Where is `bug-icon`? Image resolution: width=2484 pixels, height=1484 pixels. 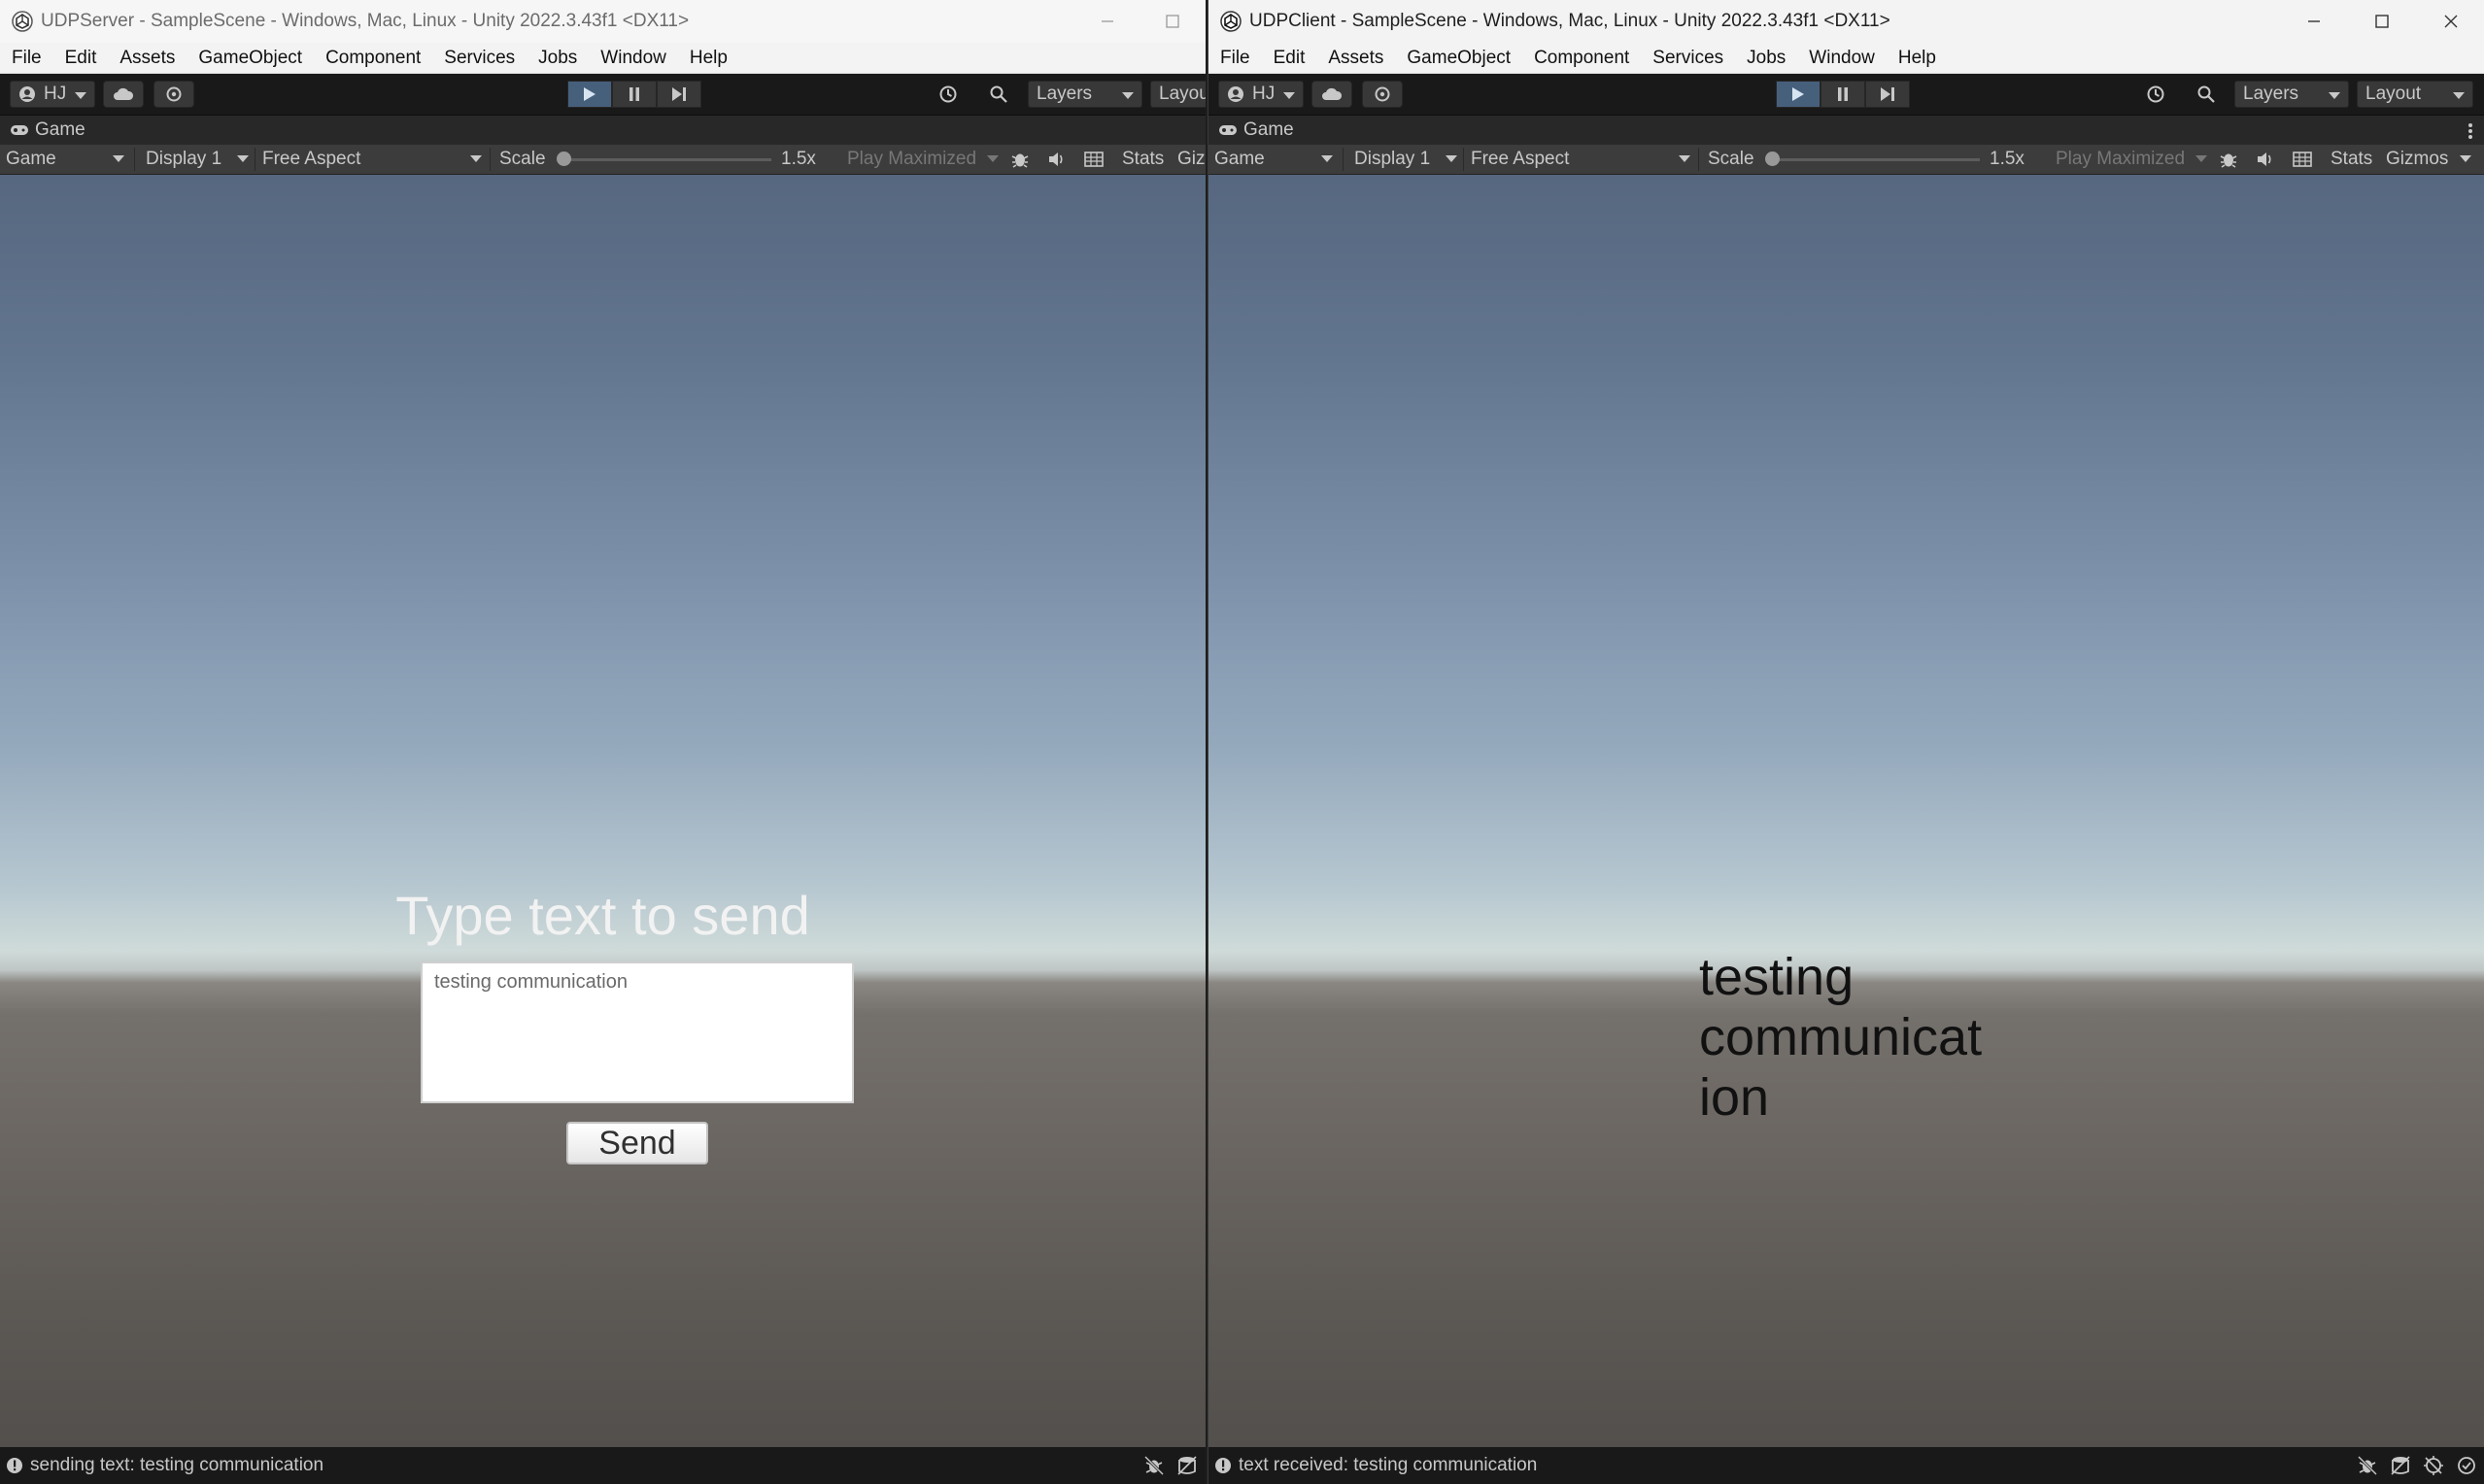
bug-icon is located at coordinates (1020, 160).